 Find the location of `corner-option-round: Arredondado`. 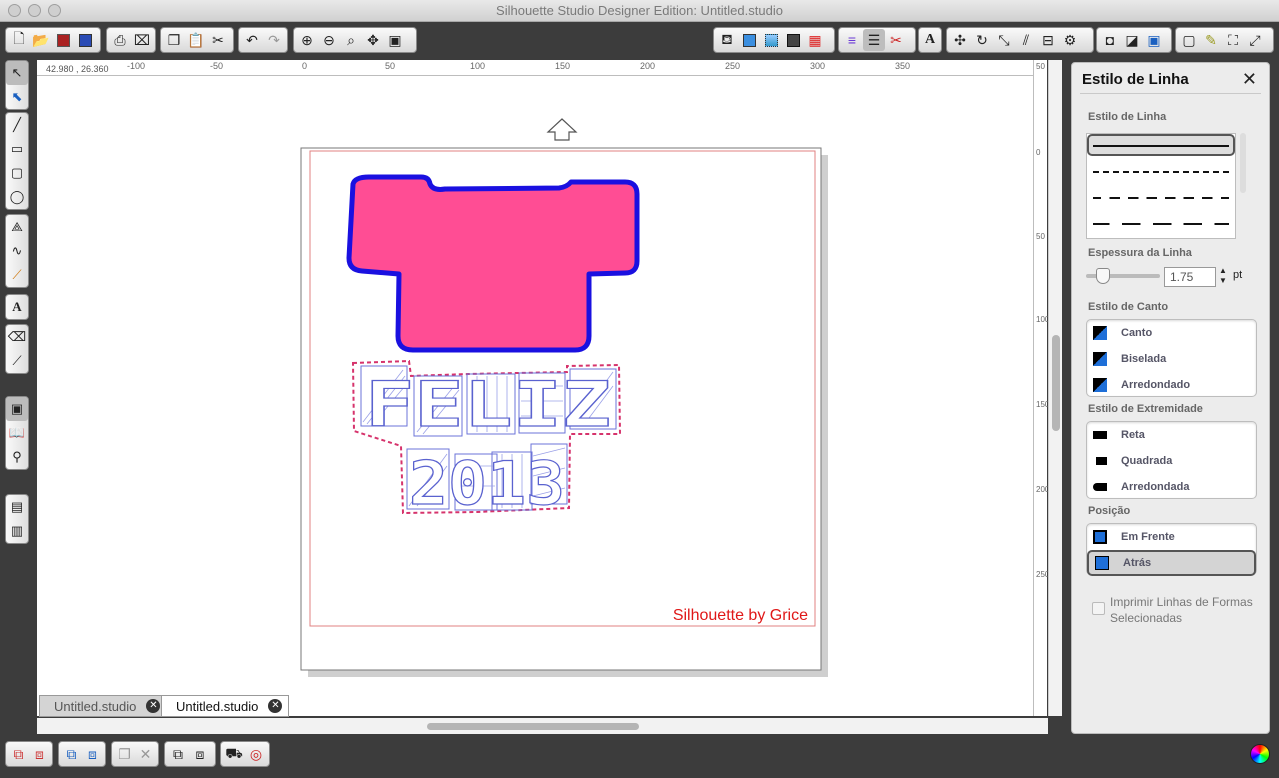

corner-option-round: Arredondado is located at coordinates (1171, 385).